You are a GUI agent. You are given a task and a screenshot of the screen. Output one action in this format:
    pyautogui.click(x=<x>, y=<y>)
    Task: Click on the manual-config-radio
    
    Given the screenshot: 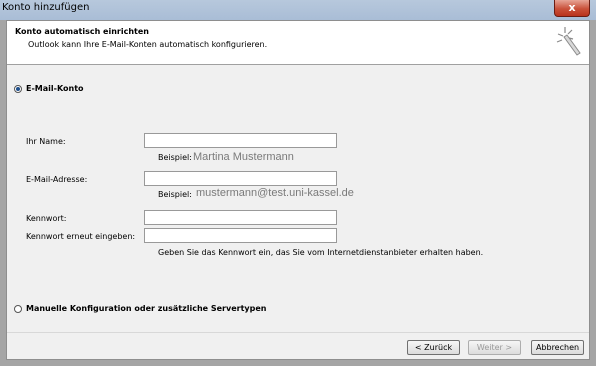 What is the action you would take?
    pyautogui.click(x=18, y=309)
    